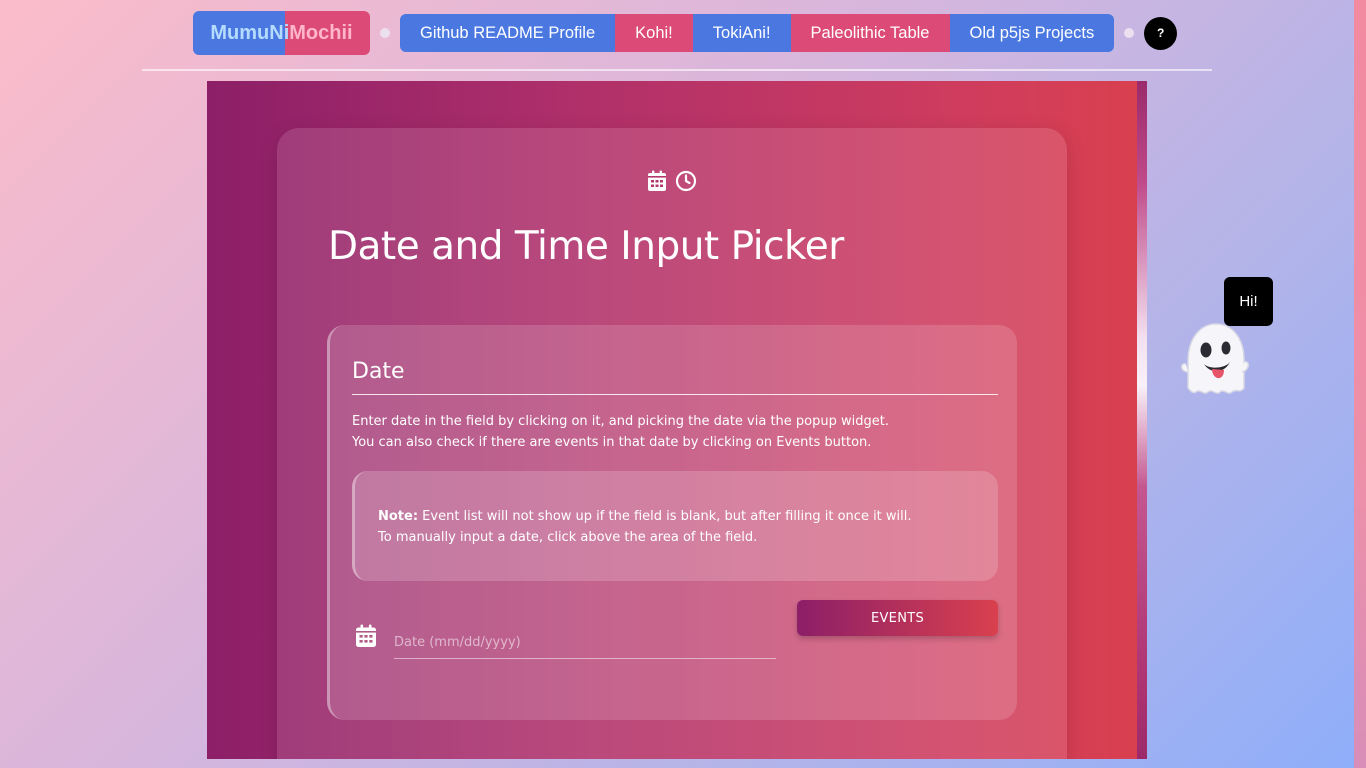 Image resolution: width=1366 pixels, height=768 pixels. Describe the element at coordinates (398, 516) in the screenshot. I see `note-label: Note:` at that location.